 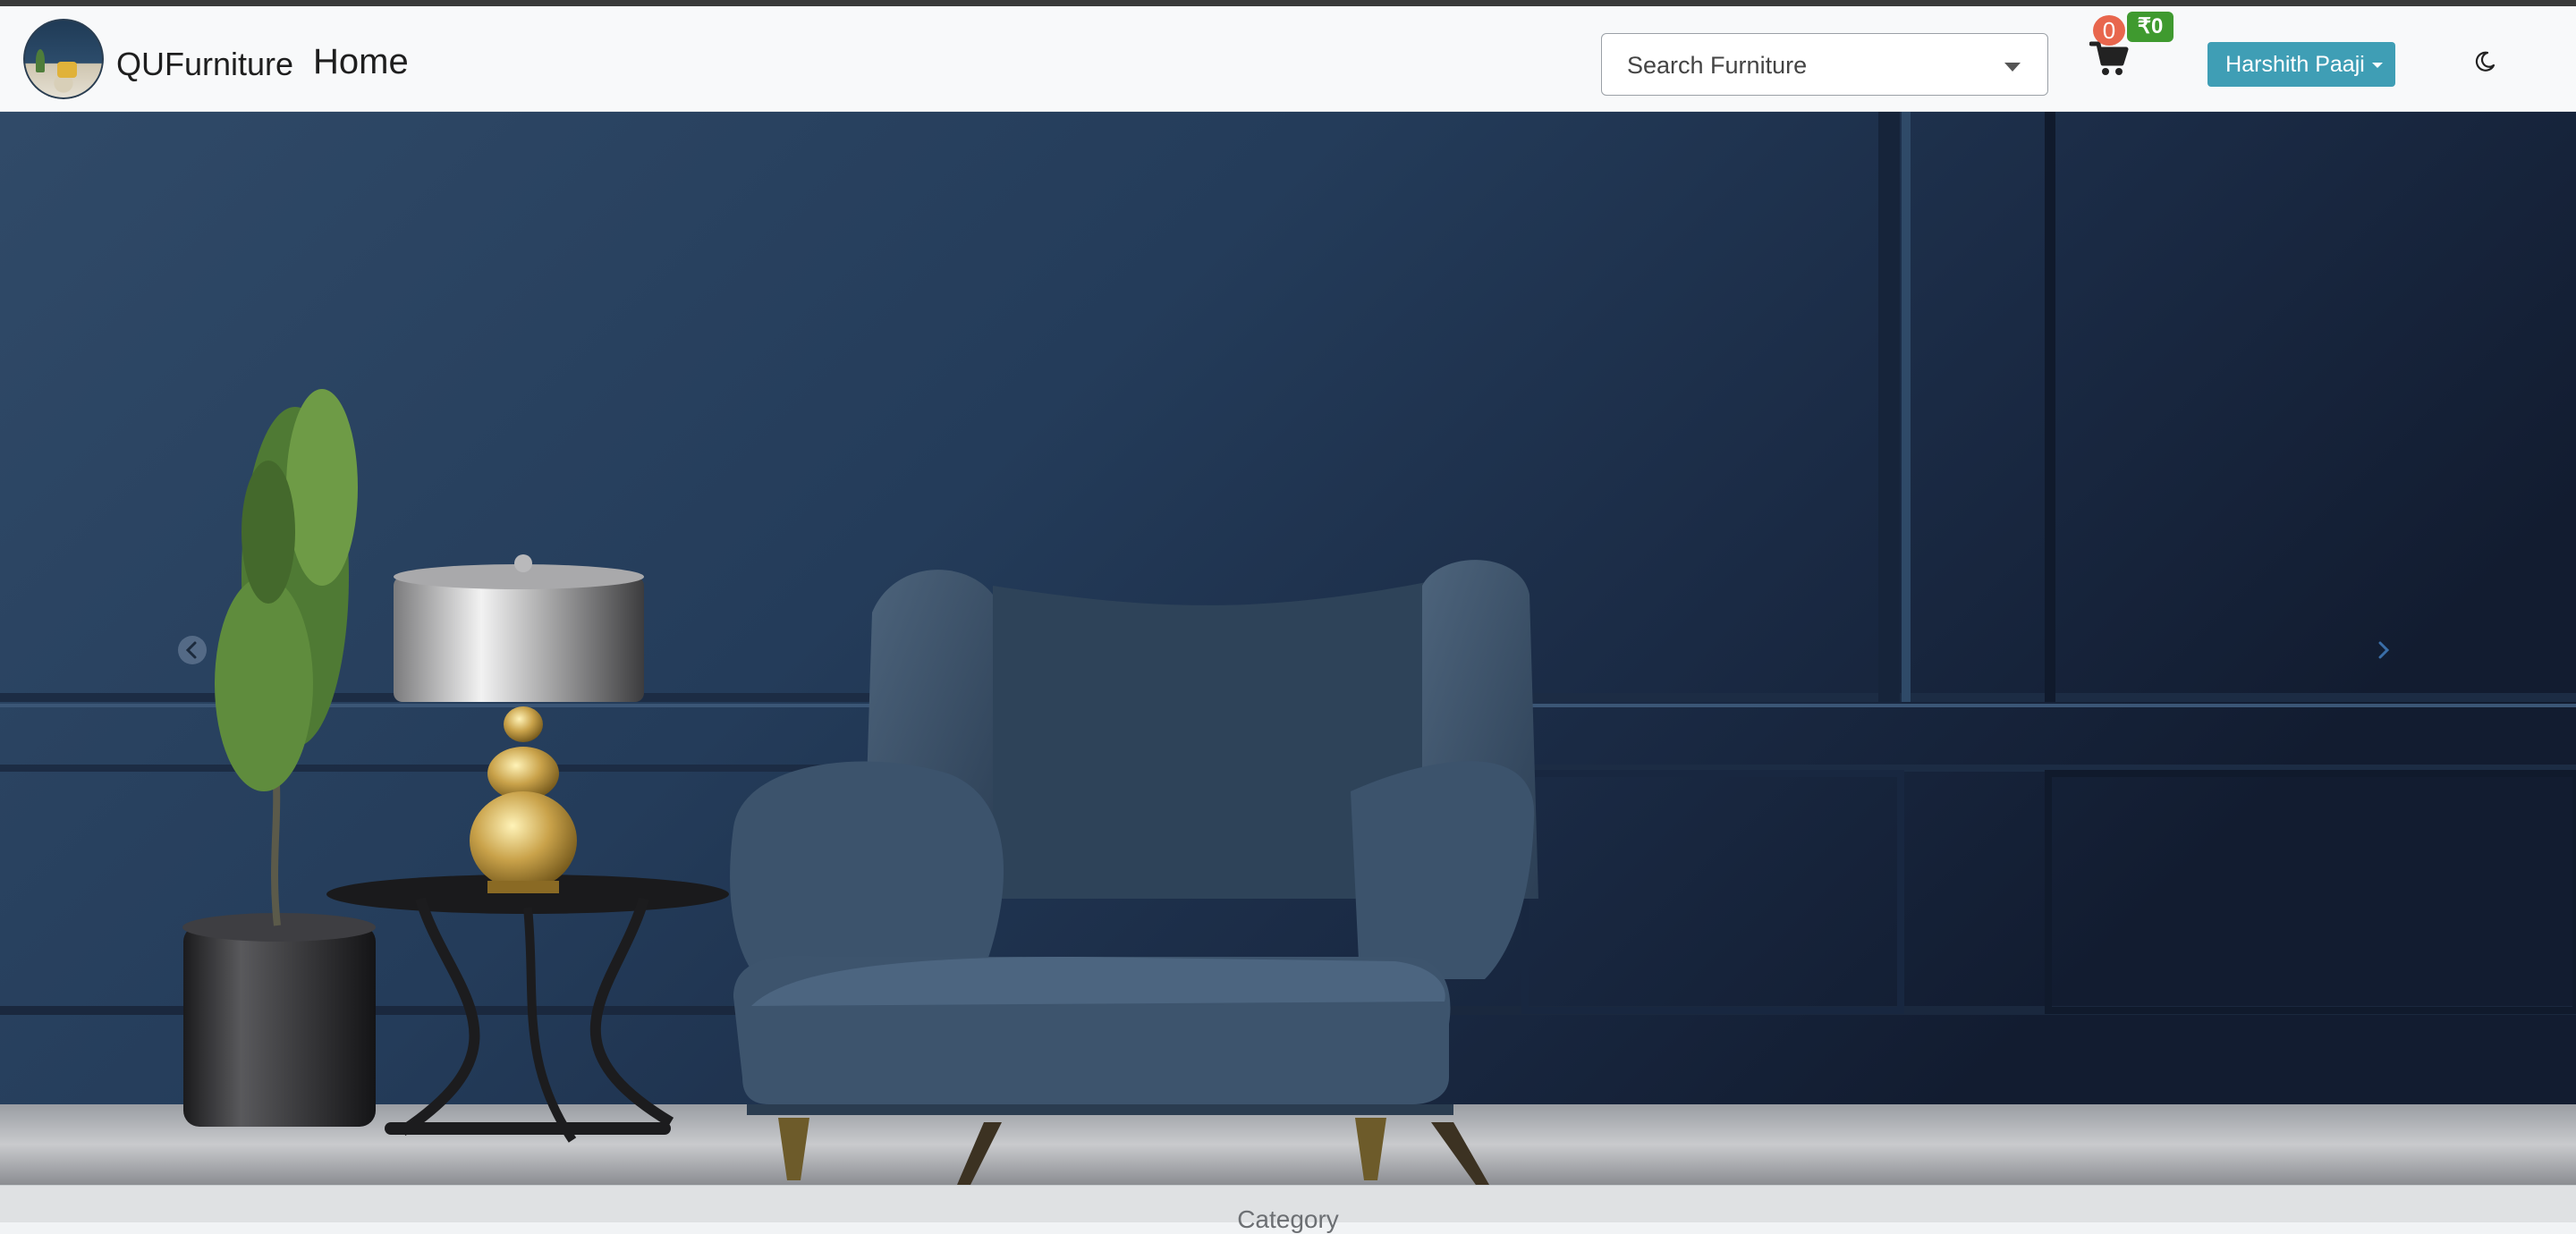 What do you see at coordinates (361, 62) in the screenshot?
I see `home-link: Home` at bounding box center [361, 62].